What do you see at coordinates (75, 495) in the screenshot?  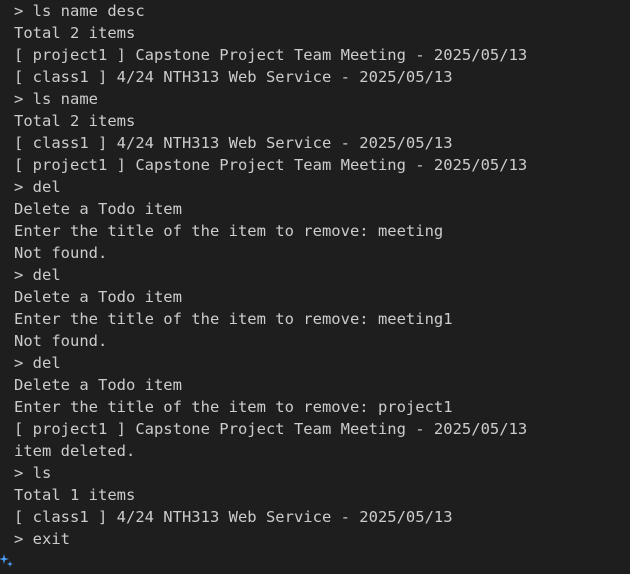 I see `terminal-line: Total 1 items` at bounding box center [75, 495].